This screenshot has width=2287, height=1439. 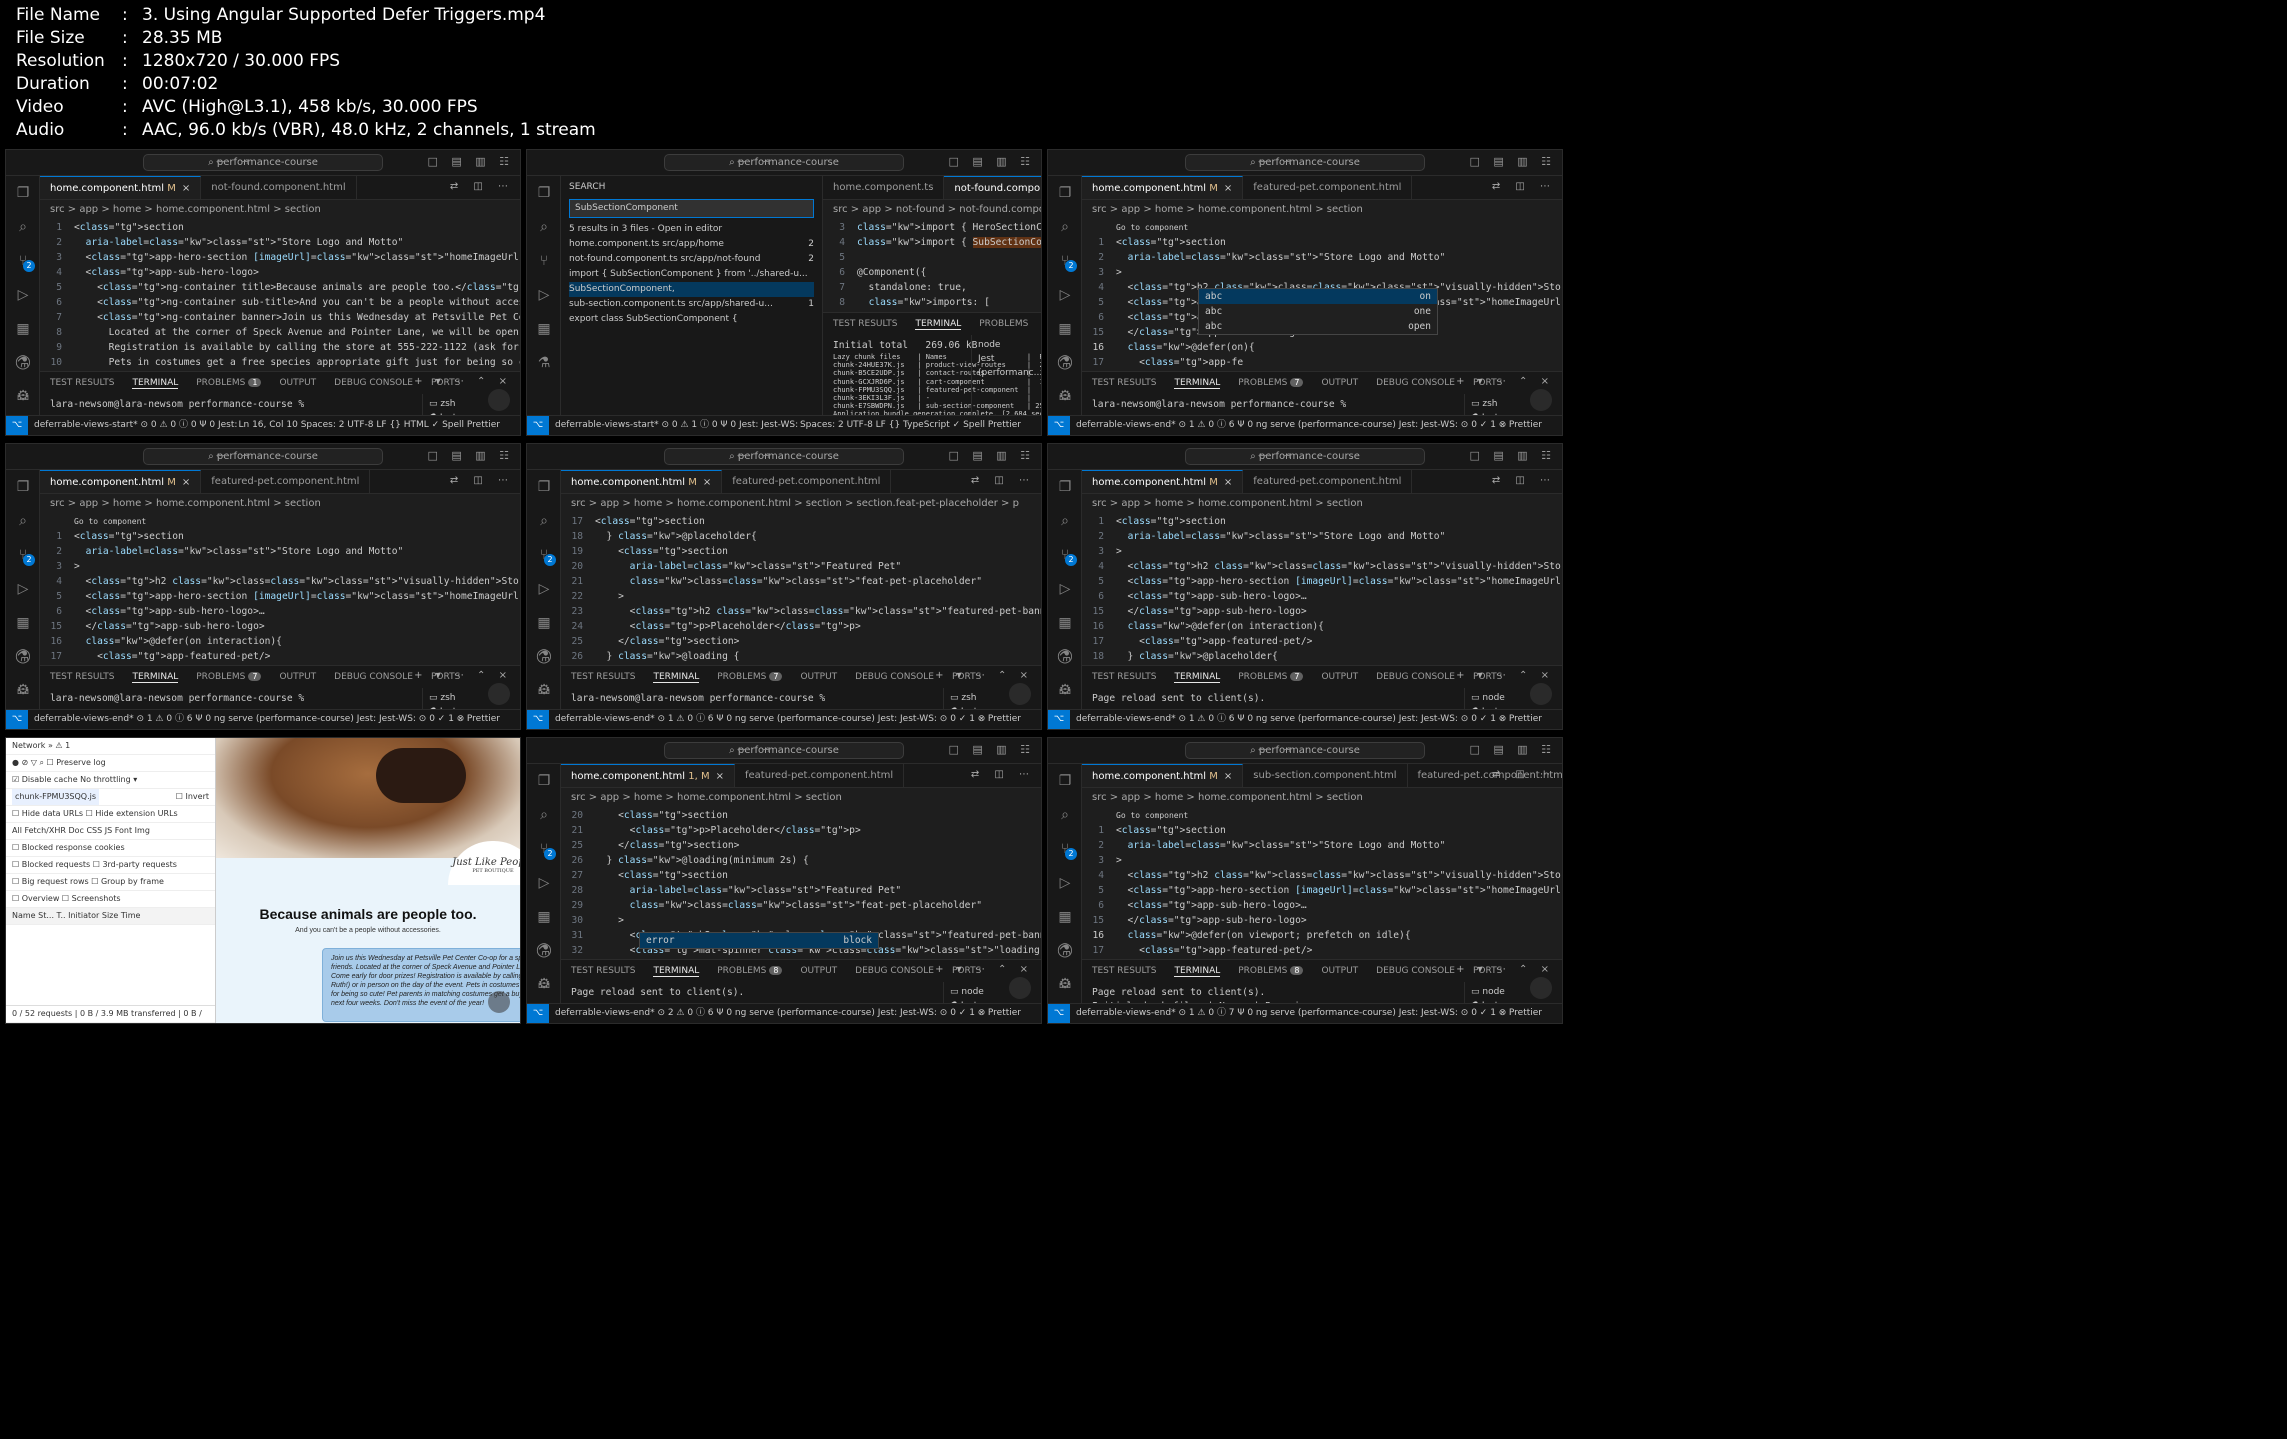 What do you see at coordinates (110, 746) in the screenshot?
I see `devtools-tabs: Network » ⚠ 1` at bounding box center [110, 746].